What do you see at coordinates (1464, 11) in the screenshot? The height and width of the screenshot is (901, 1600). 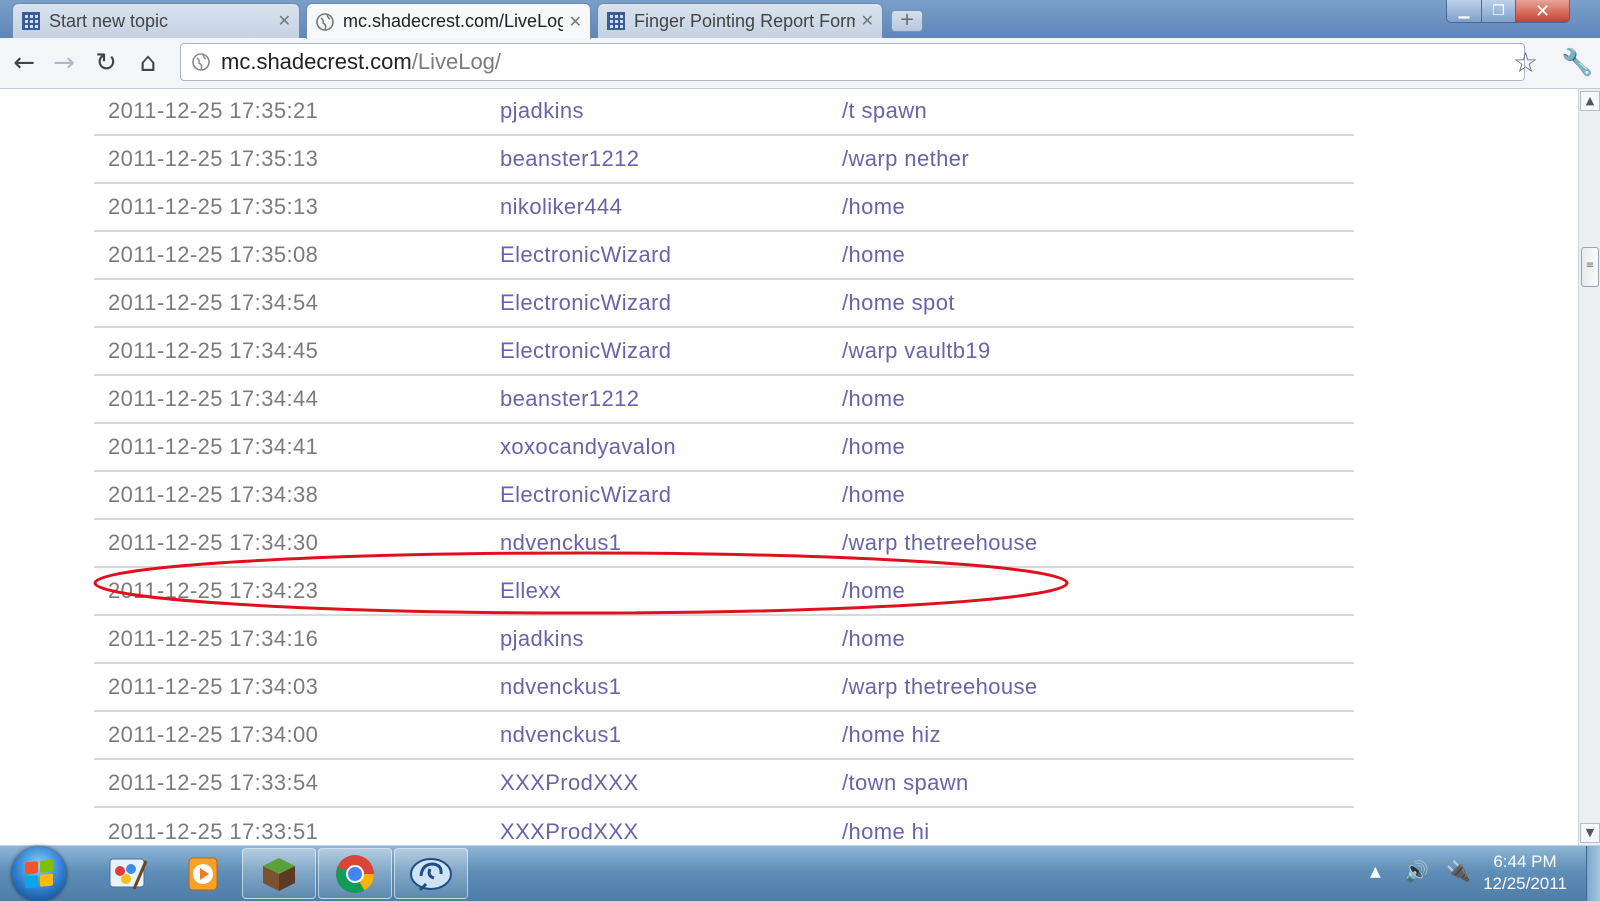 I see `minimize-button: ▁` at bounding box center [1464, 11].